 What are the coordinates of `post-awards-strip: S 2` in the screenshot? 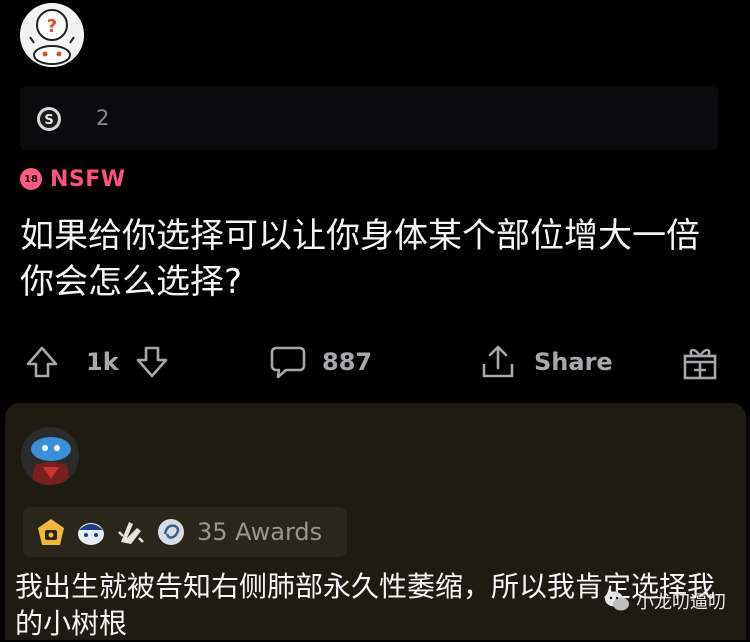 It's located at (369, 118).